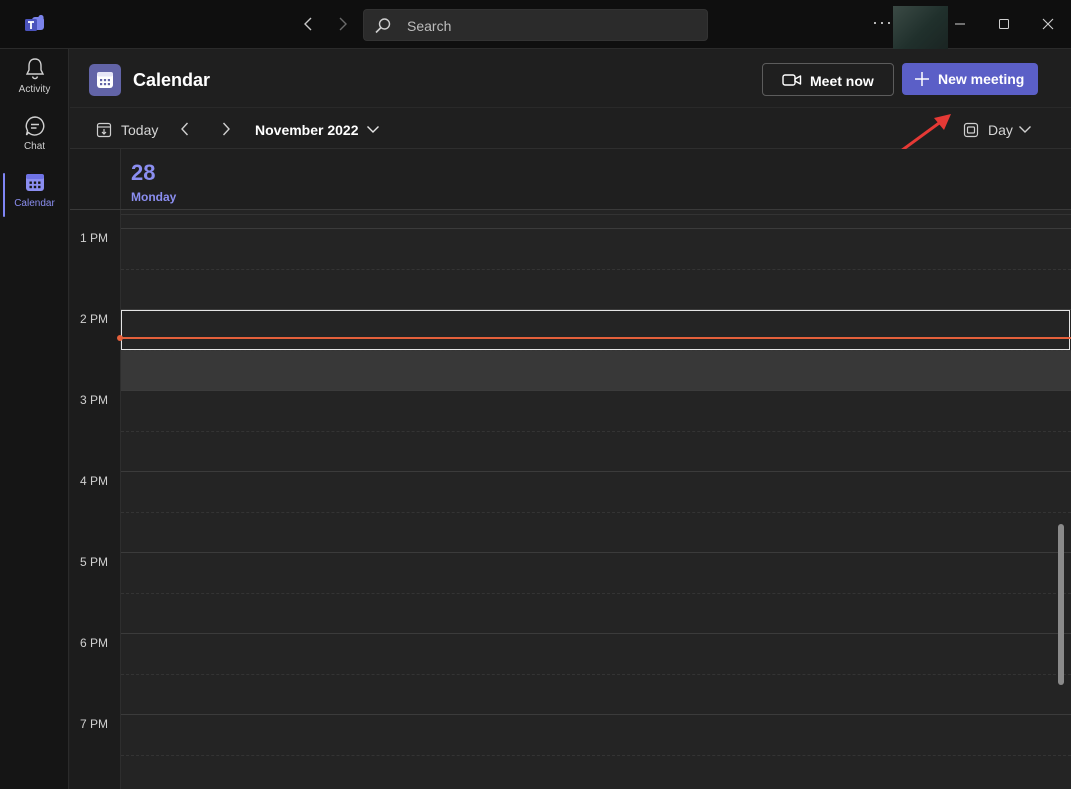  What do you see at coordinates (172, 80) in the screenshot?
I see `page-title: Calendar` at bounding box center [172, 80].